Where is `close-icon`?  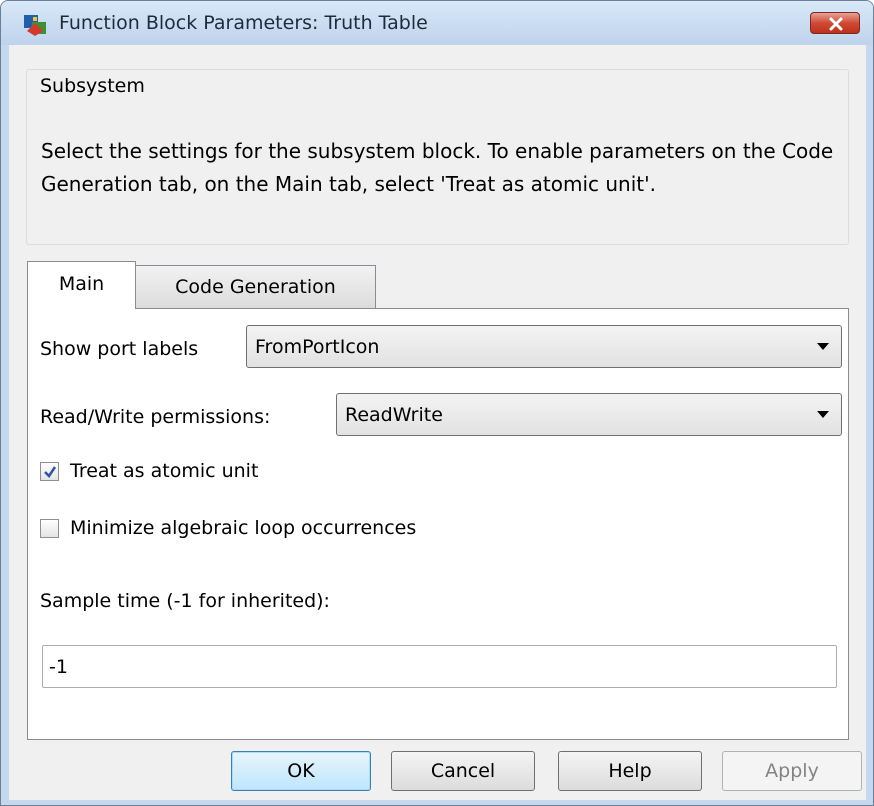 close-icon is located at coordinates (836, 24).